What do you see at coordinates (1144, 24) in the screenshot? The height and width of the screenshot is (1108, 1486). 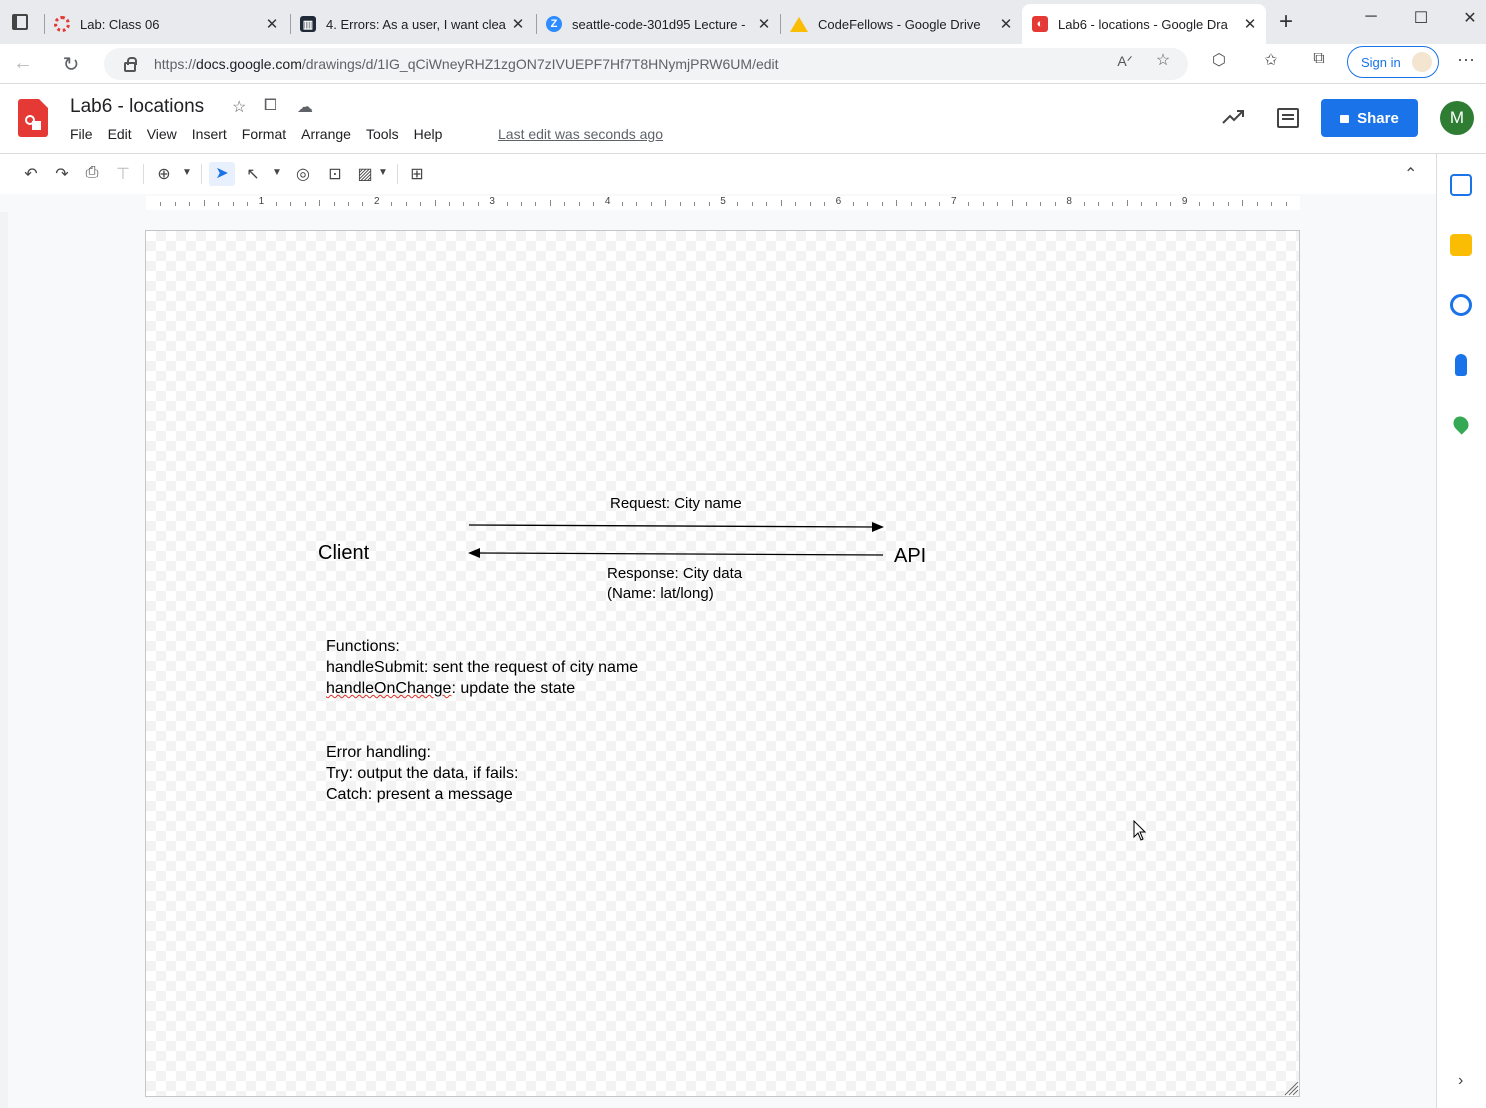 I see `browser-tab-drawings: ◐ Lab6 - locations - Google Dra ✕` at bounding box center [1144, 24].